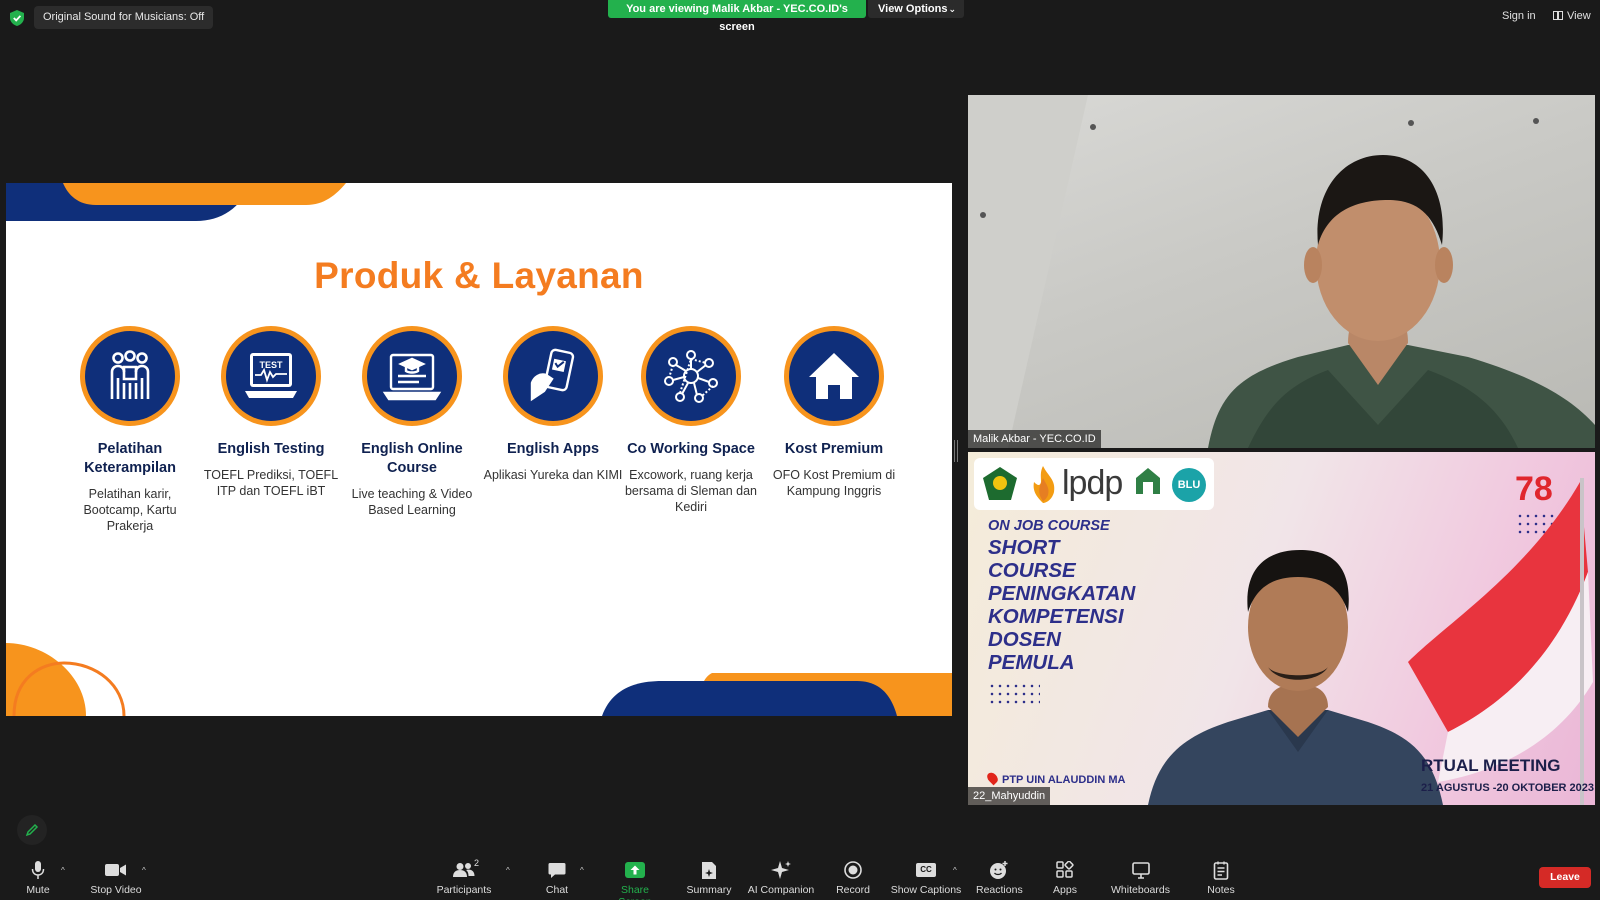 The height and width of the screenshot is (900, 1600). What do you see at coordinates (557, 890) in the screenshot?
I see `chat-label: Chat` at bounding box center [557, 890].